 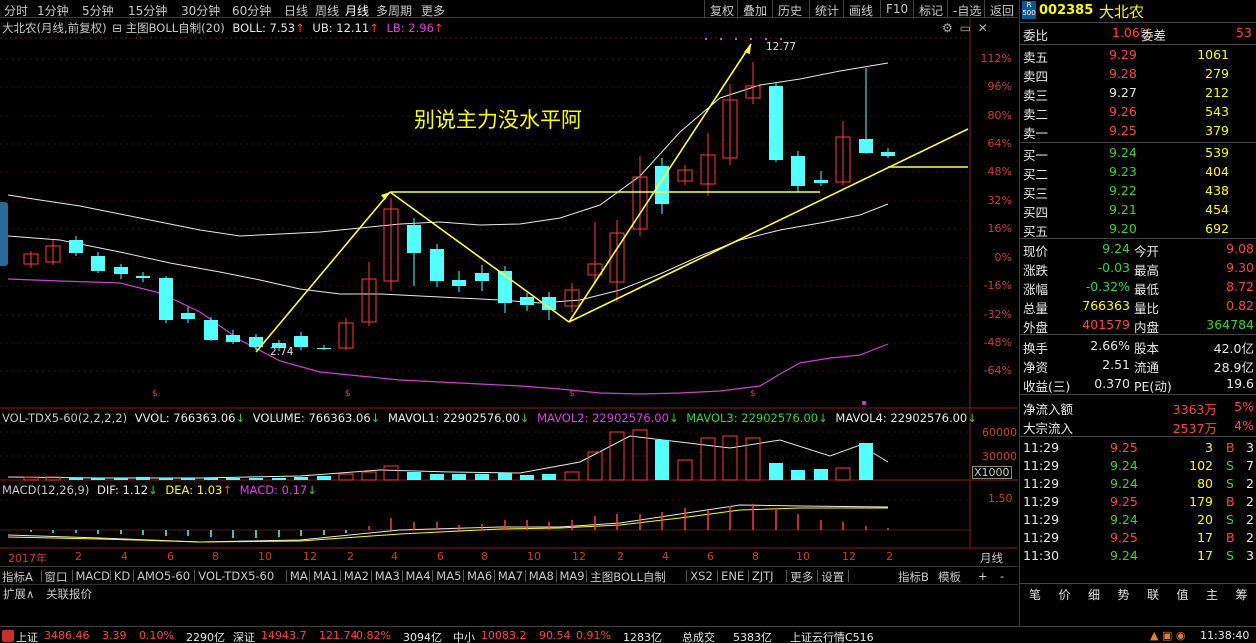 I want to click on high-label: 12.77, so click(x=781, y=47).